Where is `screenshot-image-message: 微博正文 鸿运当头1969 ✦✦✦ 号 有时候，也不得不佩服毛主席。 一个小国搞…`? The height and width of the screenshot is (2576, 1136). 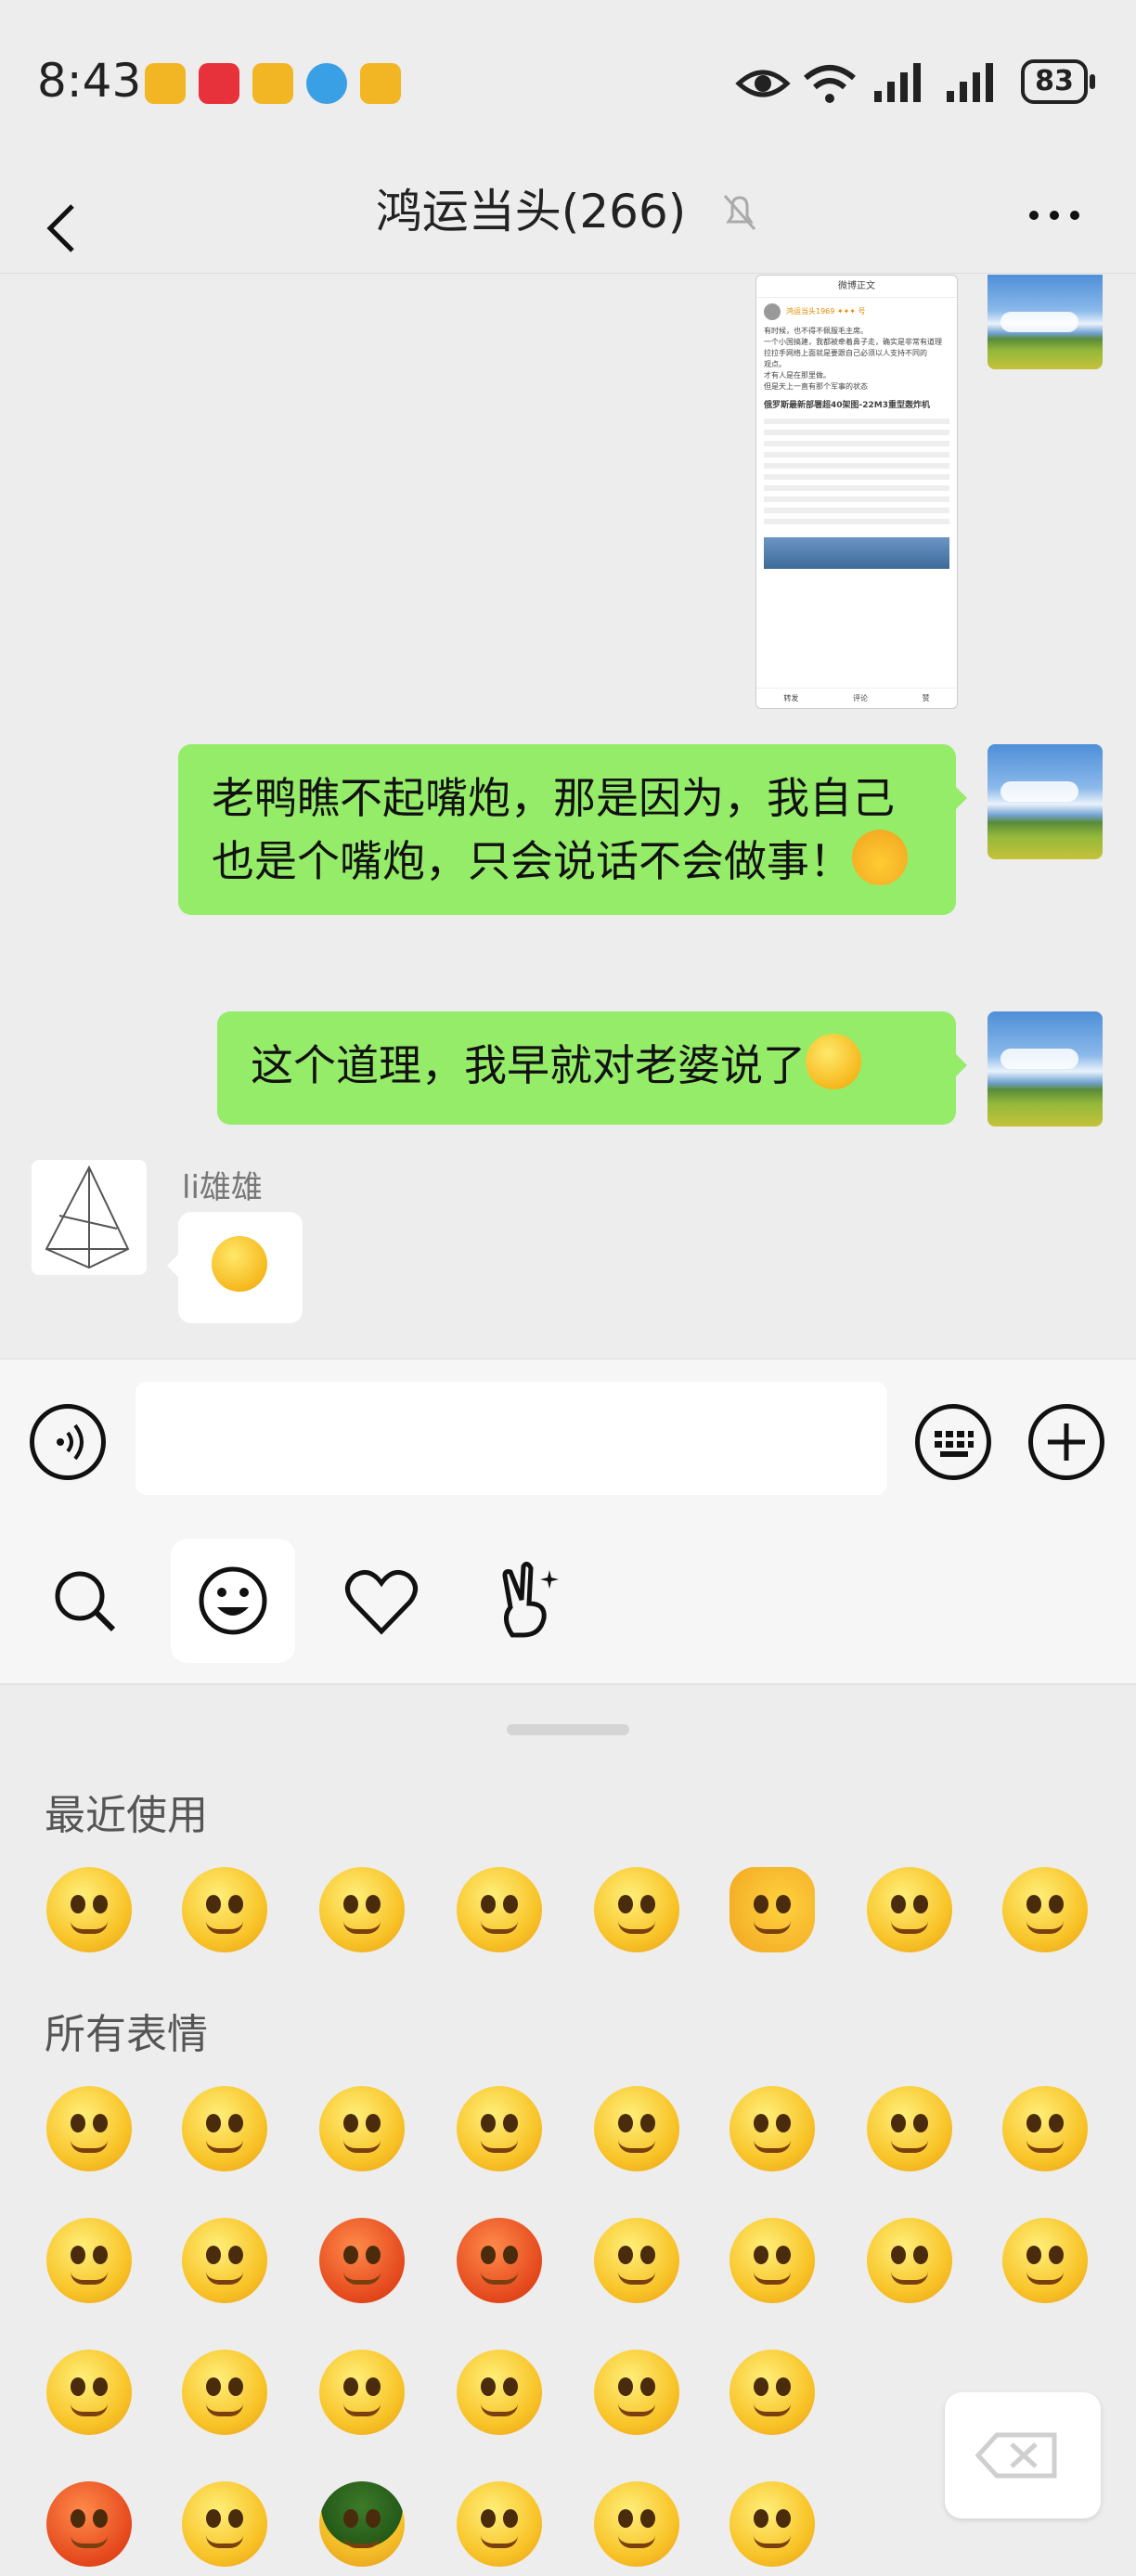 screenshot-image-message: 微博正文 鸿运当头1969 ✦✦✦ 号 有时候，也不得不佩服毛主席。 一个小国搞… is located at coordinates (856, 492).